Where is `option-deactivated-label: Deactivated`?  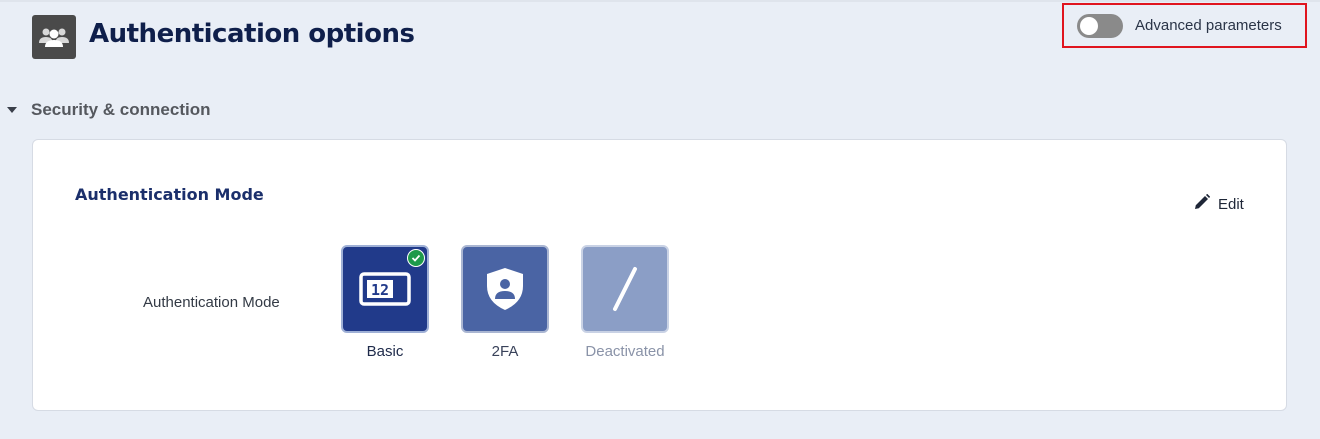 option-deactivated-label: Deactivated is located at coordinates (625, 351).